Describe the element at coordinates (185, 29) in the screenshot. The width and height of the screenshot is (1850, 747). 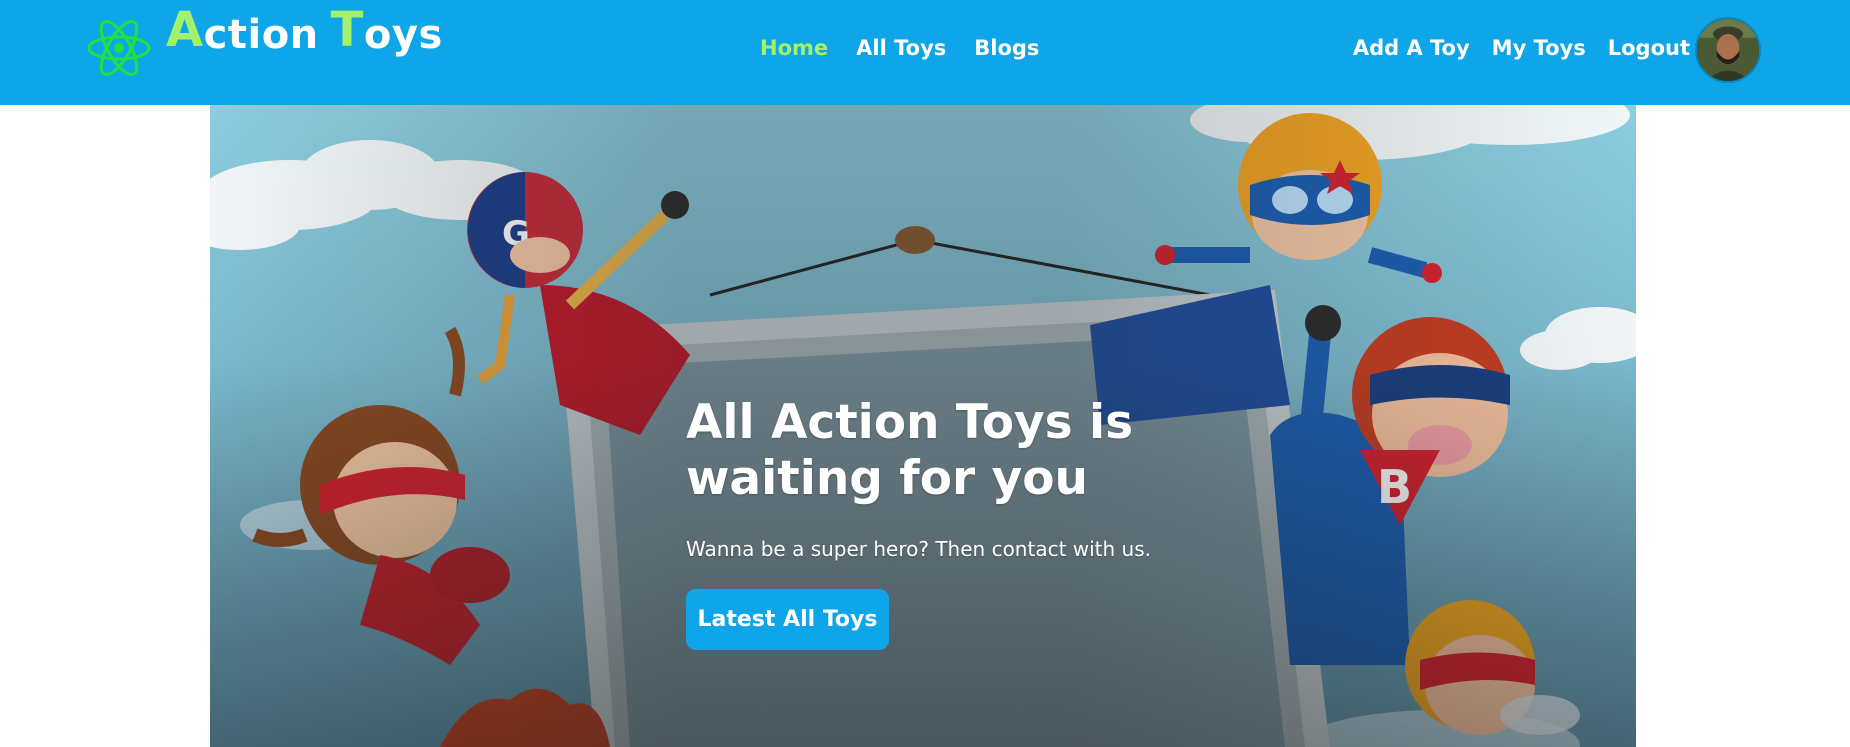
I see `brand-initial-a: A` at that location.